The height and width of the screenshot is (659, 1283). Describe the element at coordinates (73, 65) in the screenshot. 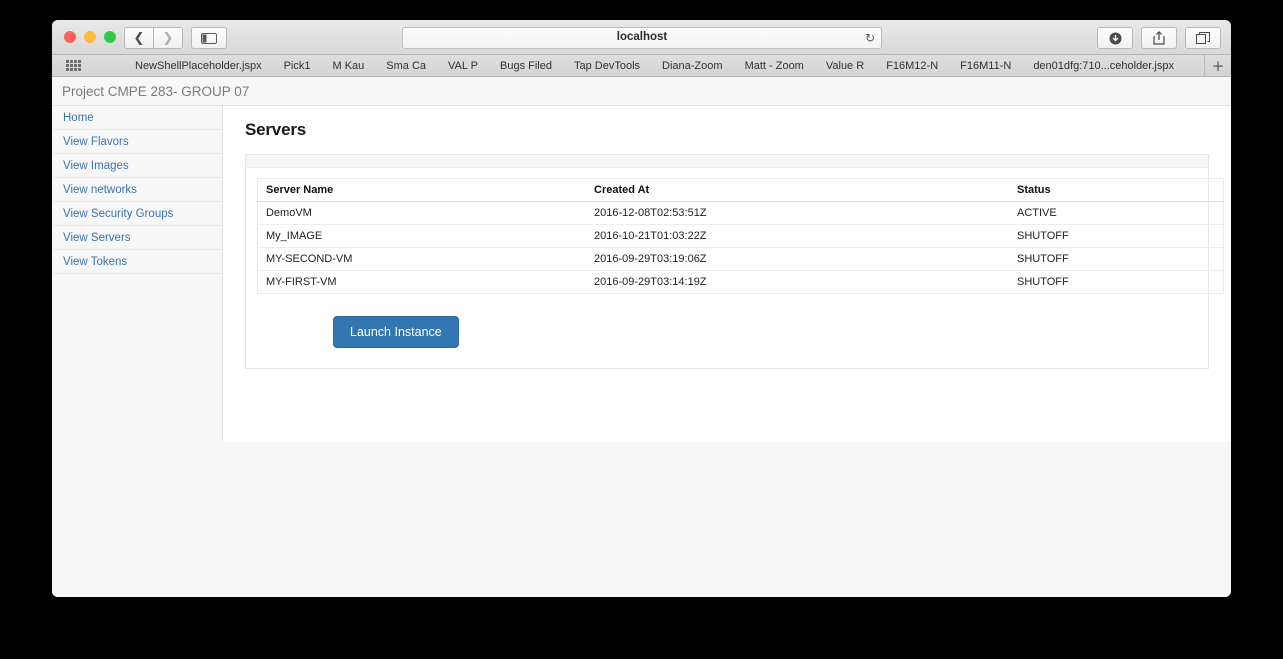

I see `apps-grid-icon` at that location.